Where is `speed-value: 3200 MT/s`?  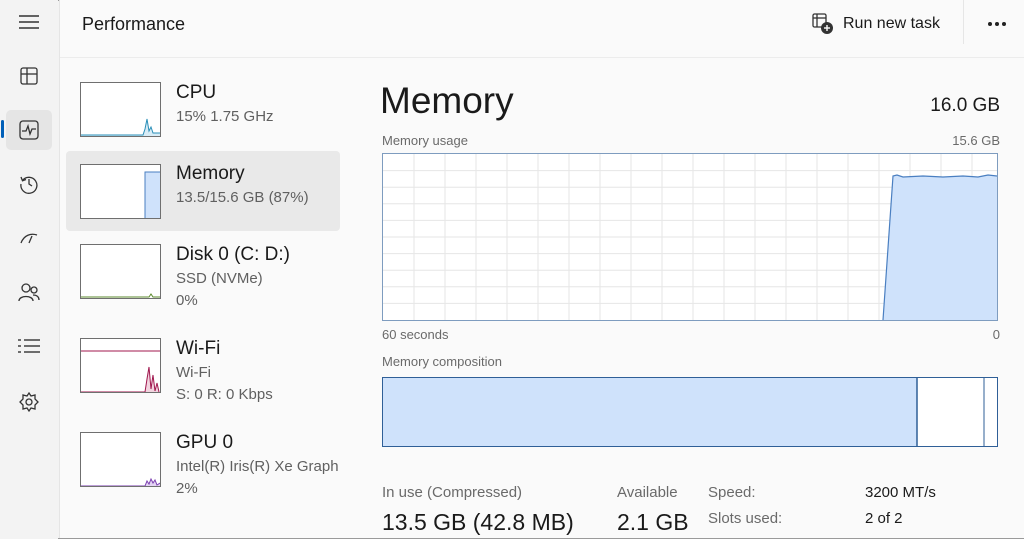
speed-value: 3200 MT/s is located at coordinates (900, 492).